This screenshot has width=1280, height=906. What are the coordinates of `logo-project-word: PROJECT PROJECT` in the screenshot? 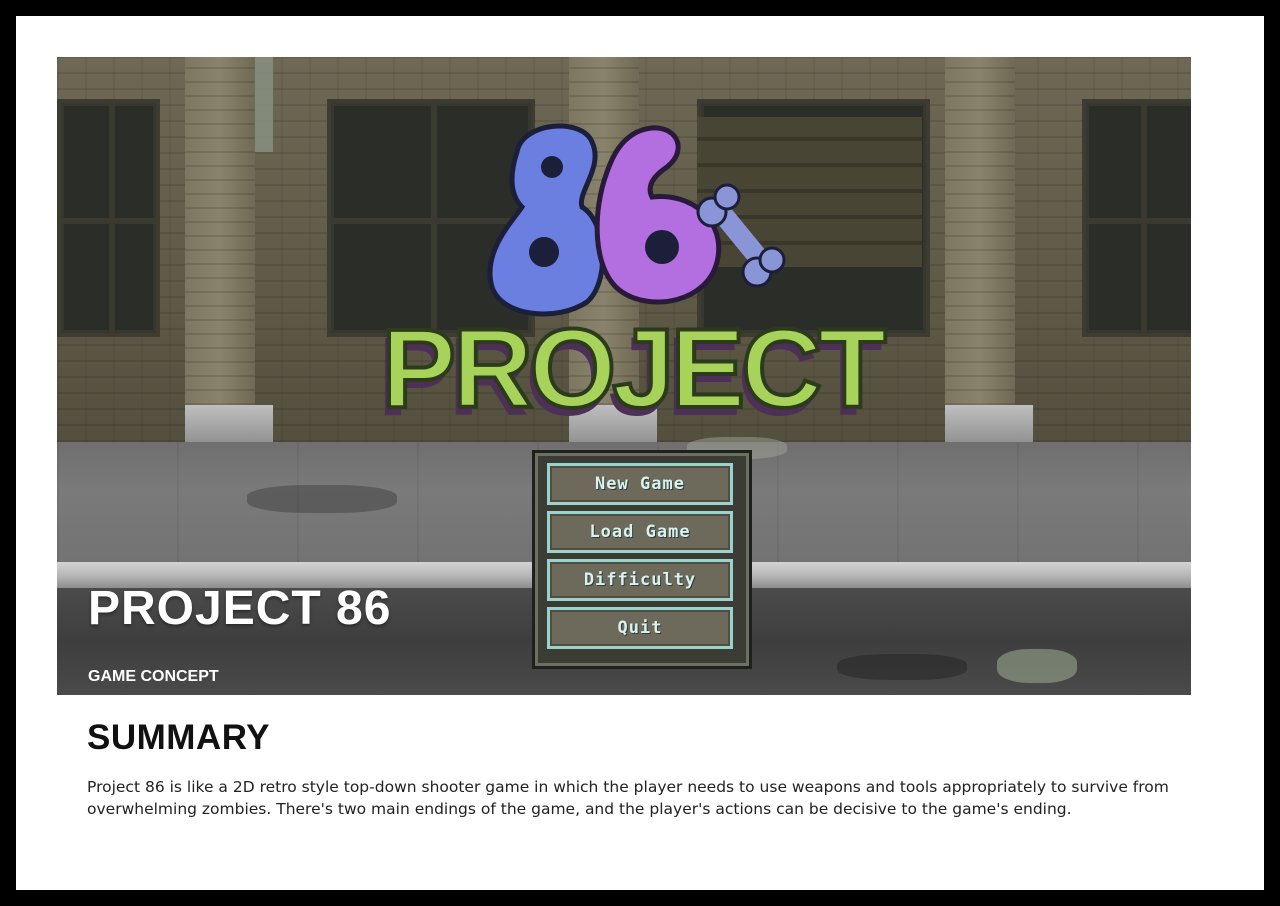 It's located at (635, 371).